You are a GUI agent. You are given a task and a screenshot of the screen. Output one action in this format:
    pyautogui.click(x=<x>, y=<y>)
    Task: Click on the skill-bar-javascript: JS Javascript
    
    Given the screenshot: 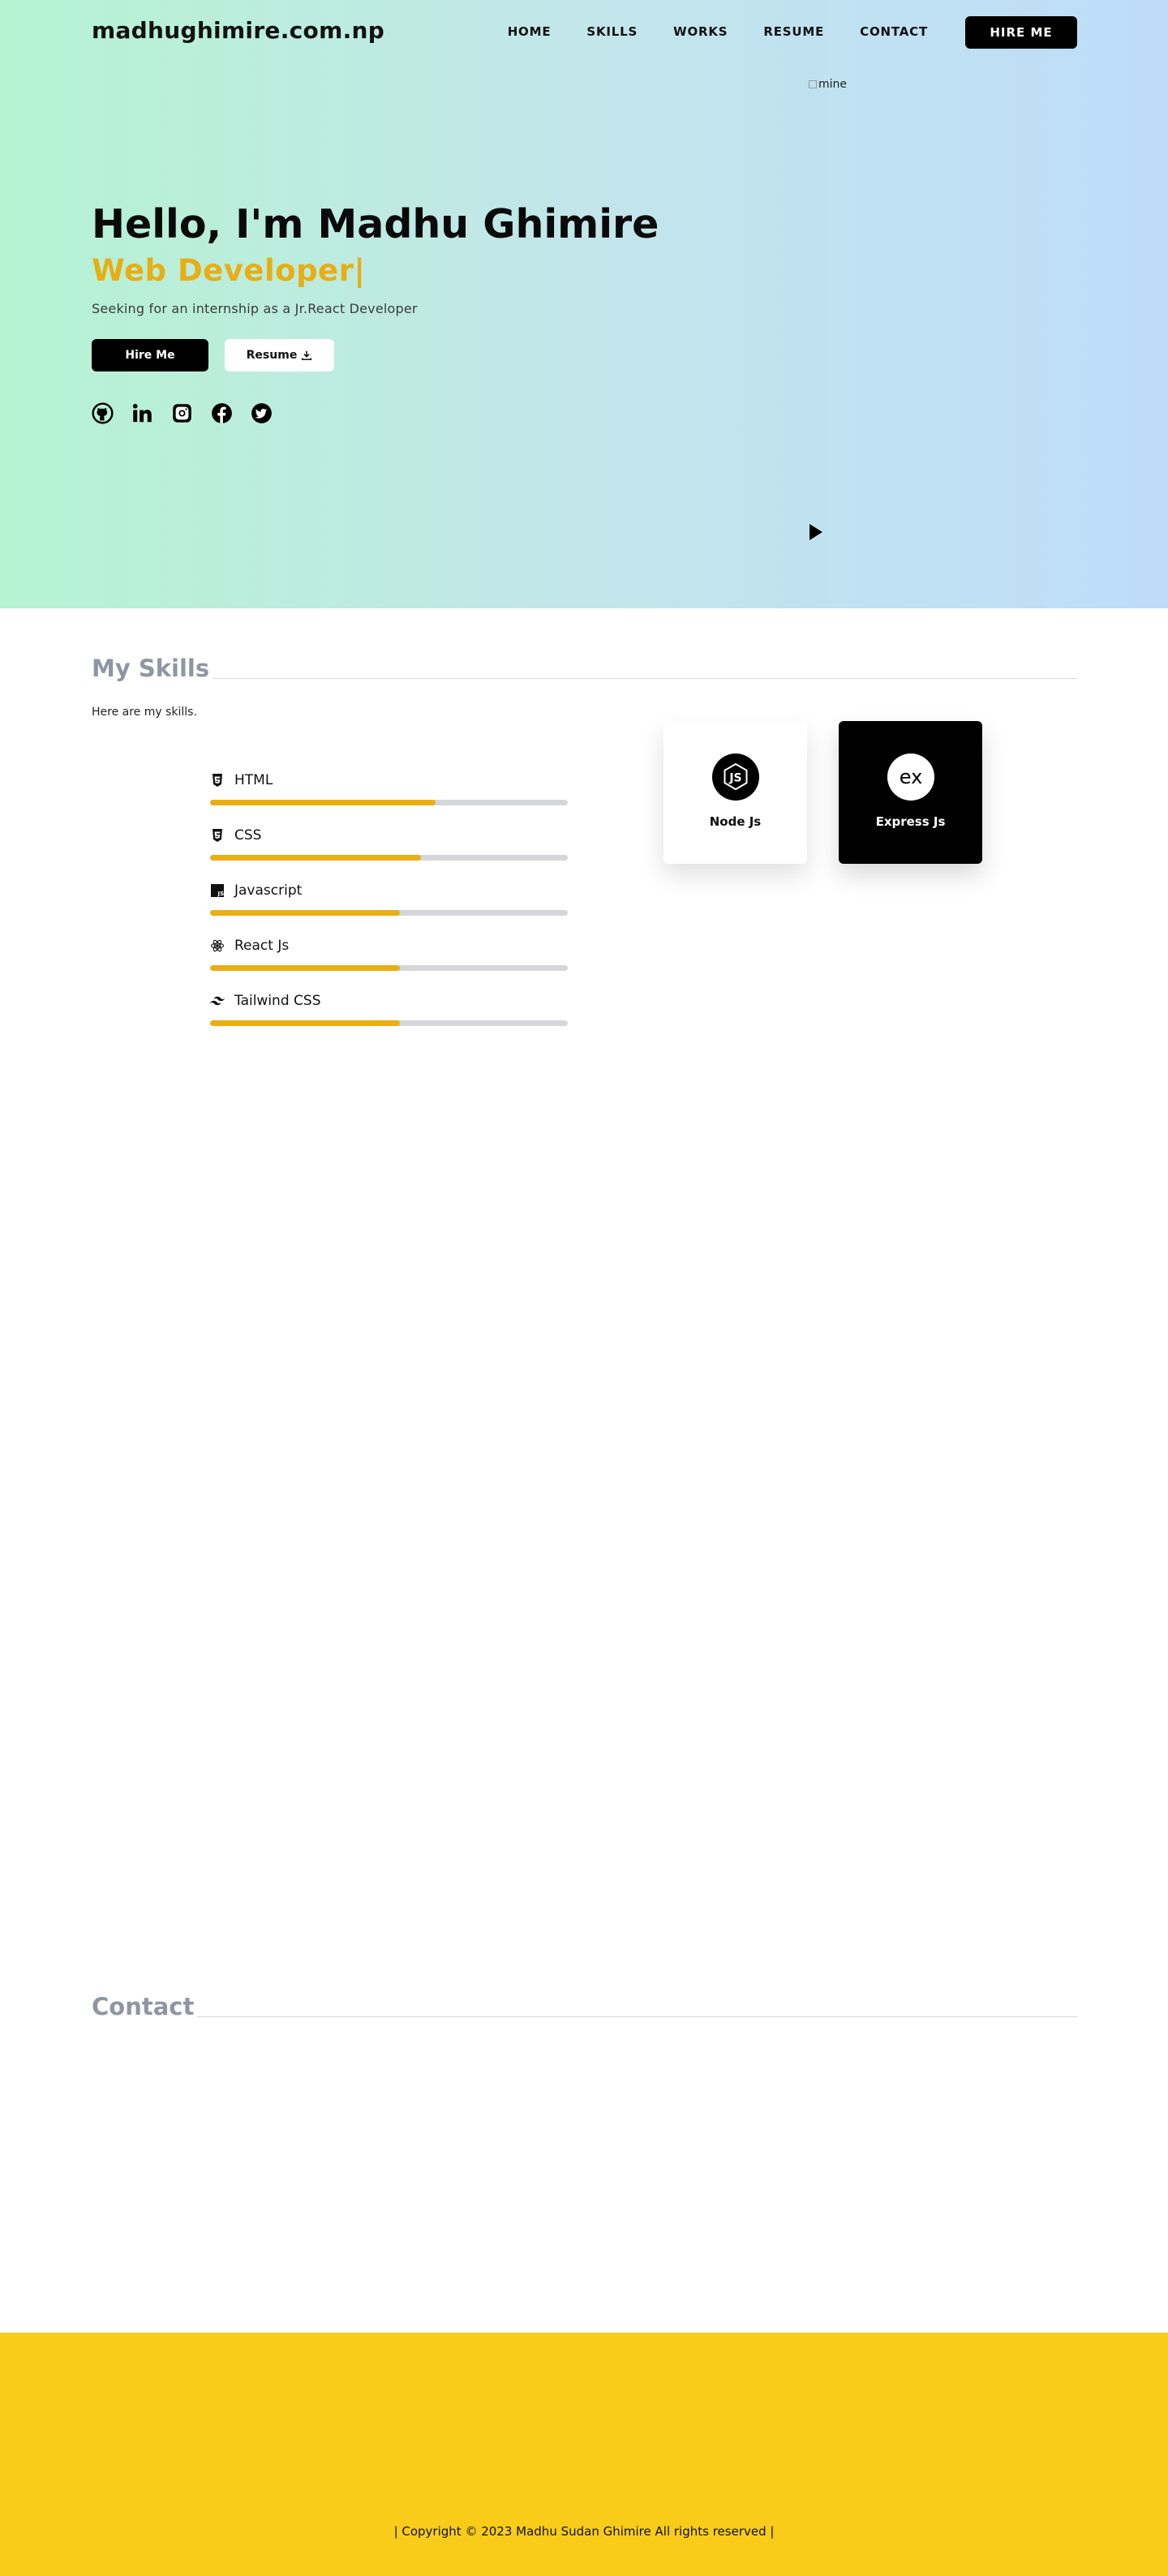 What is the action you would take?
    pyautogui.click(x=389, y=908)
    